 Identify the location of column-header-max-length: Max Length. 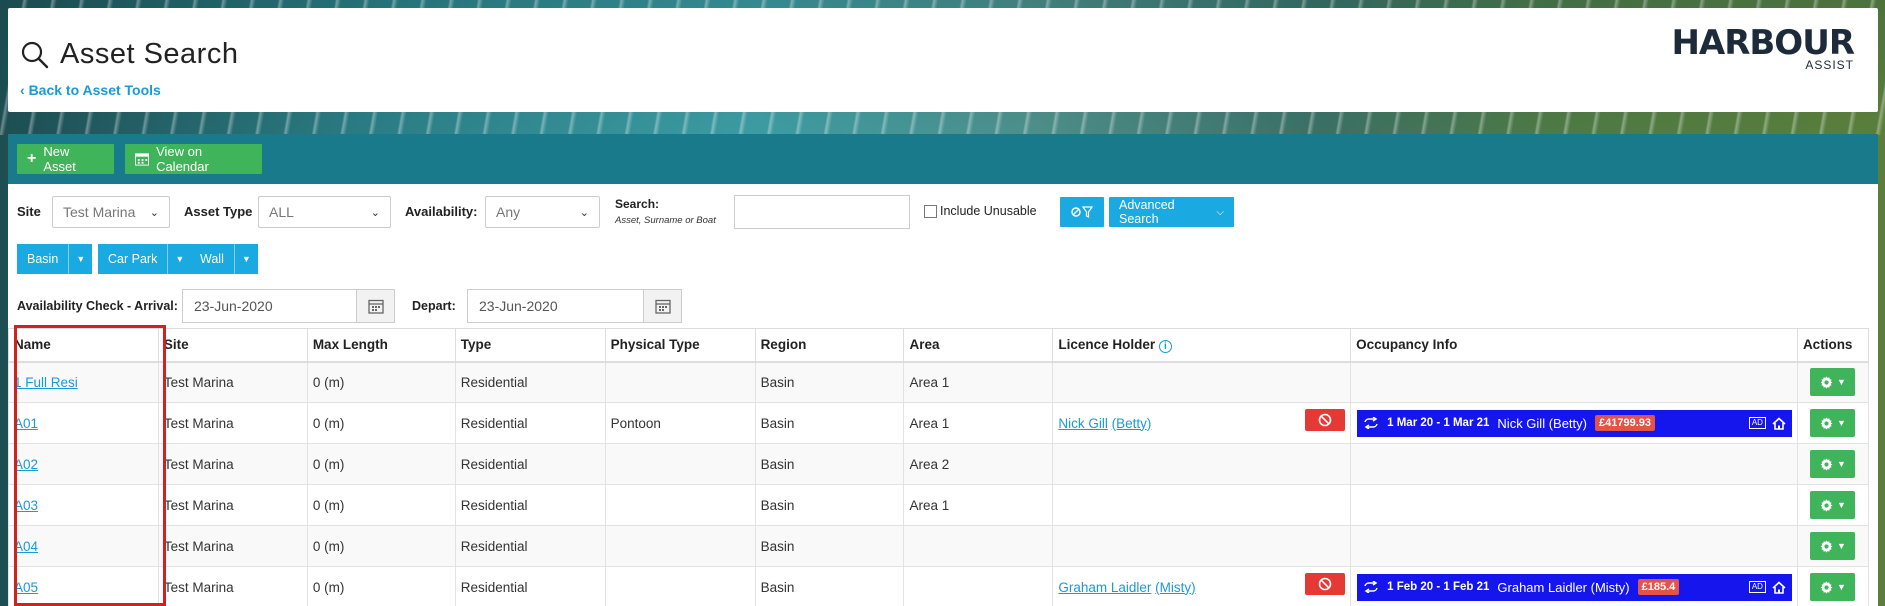
(381, 345).